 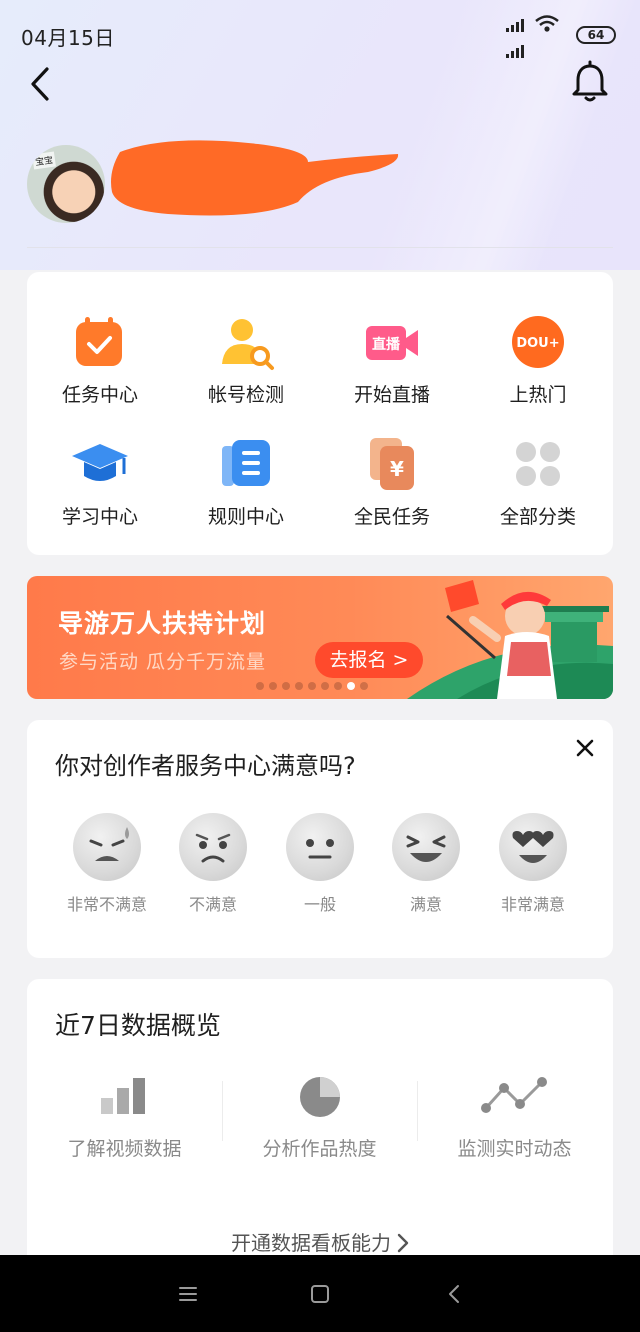 What do you see at coordinates (107, 847) in the screenshot?
I see `tired-face-icon` at bounding box center [107, 847].